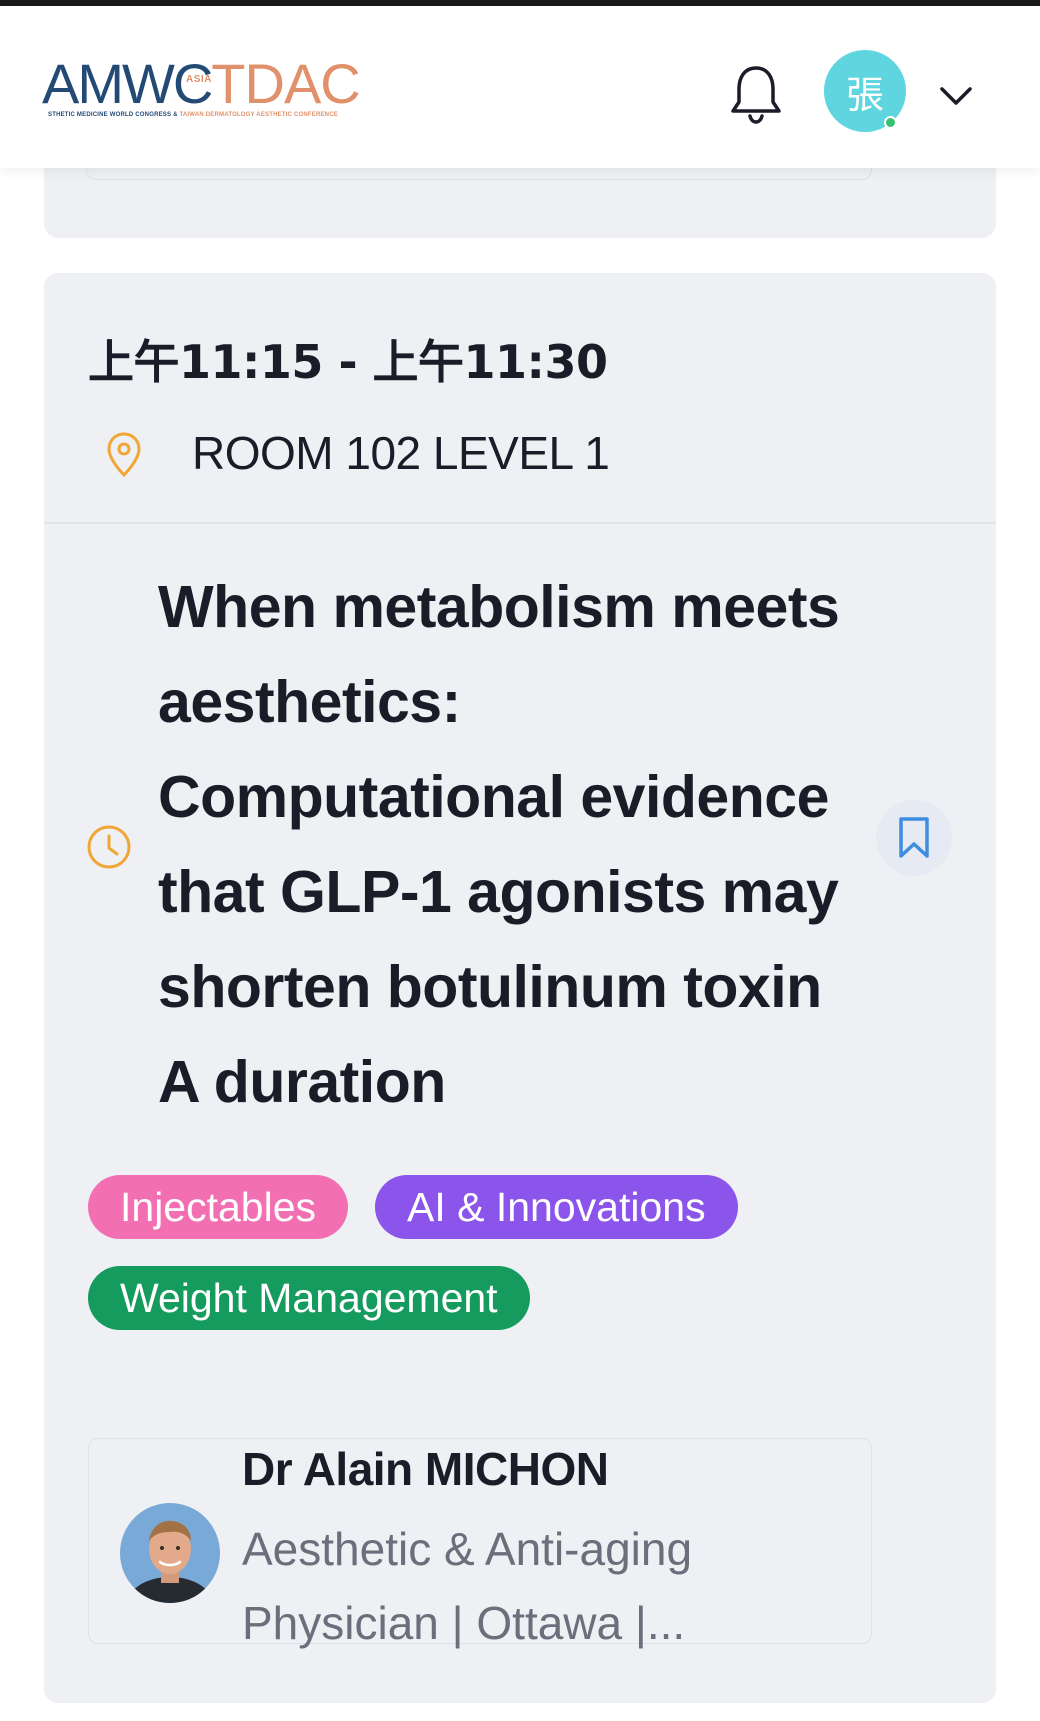 This screenshot has width=1040, height=1721. I want to click on session-time: 上午11:15 - 上午11:30, so click(348, 362).